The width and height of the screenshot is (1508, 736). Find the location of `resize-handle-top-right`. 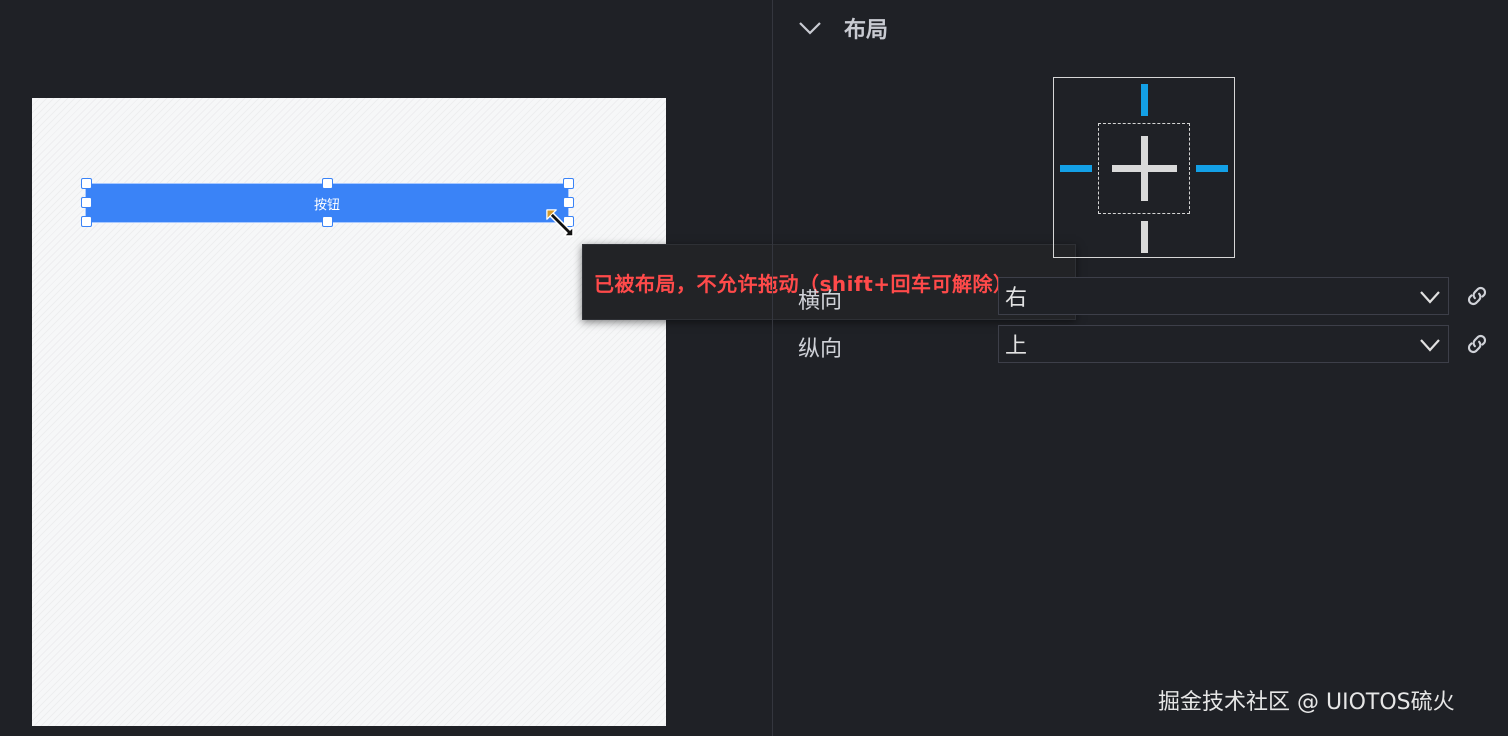

resize-handle-top-right is located at coordinates (568, 183).